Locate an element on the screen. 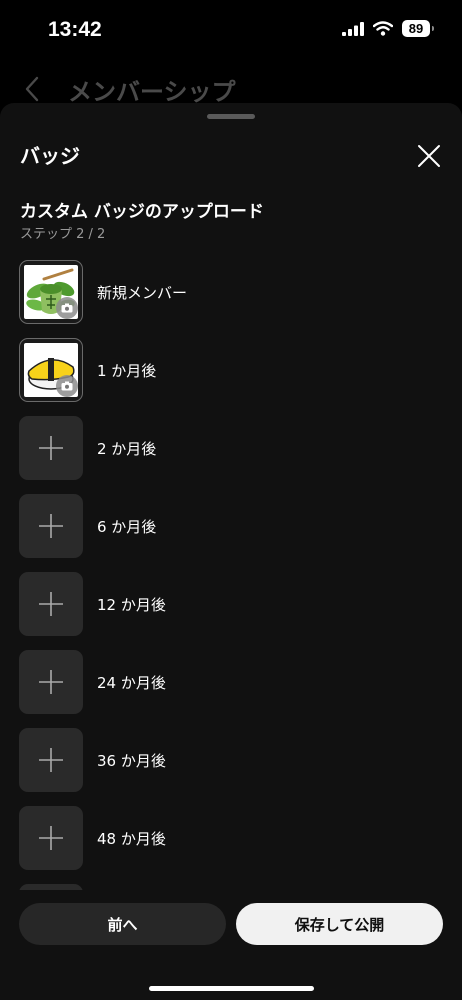  chevron-left-icon is located at coordinates (32, 89).